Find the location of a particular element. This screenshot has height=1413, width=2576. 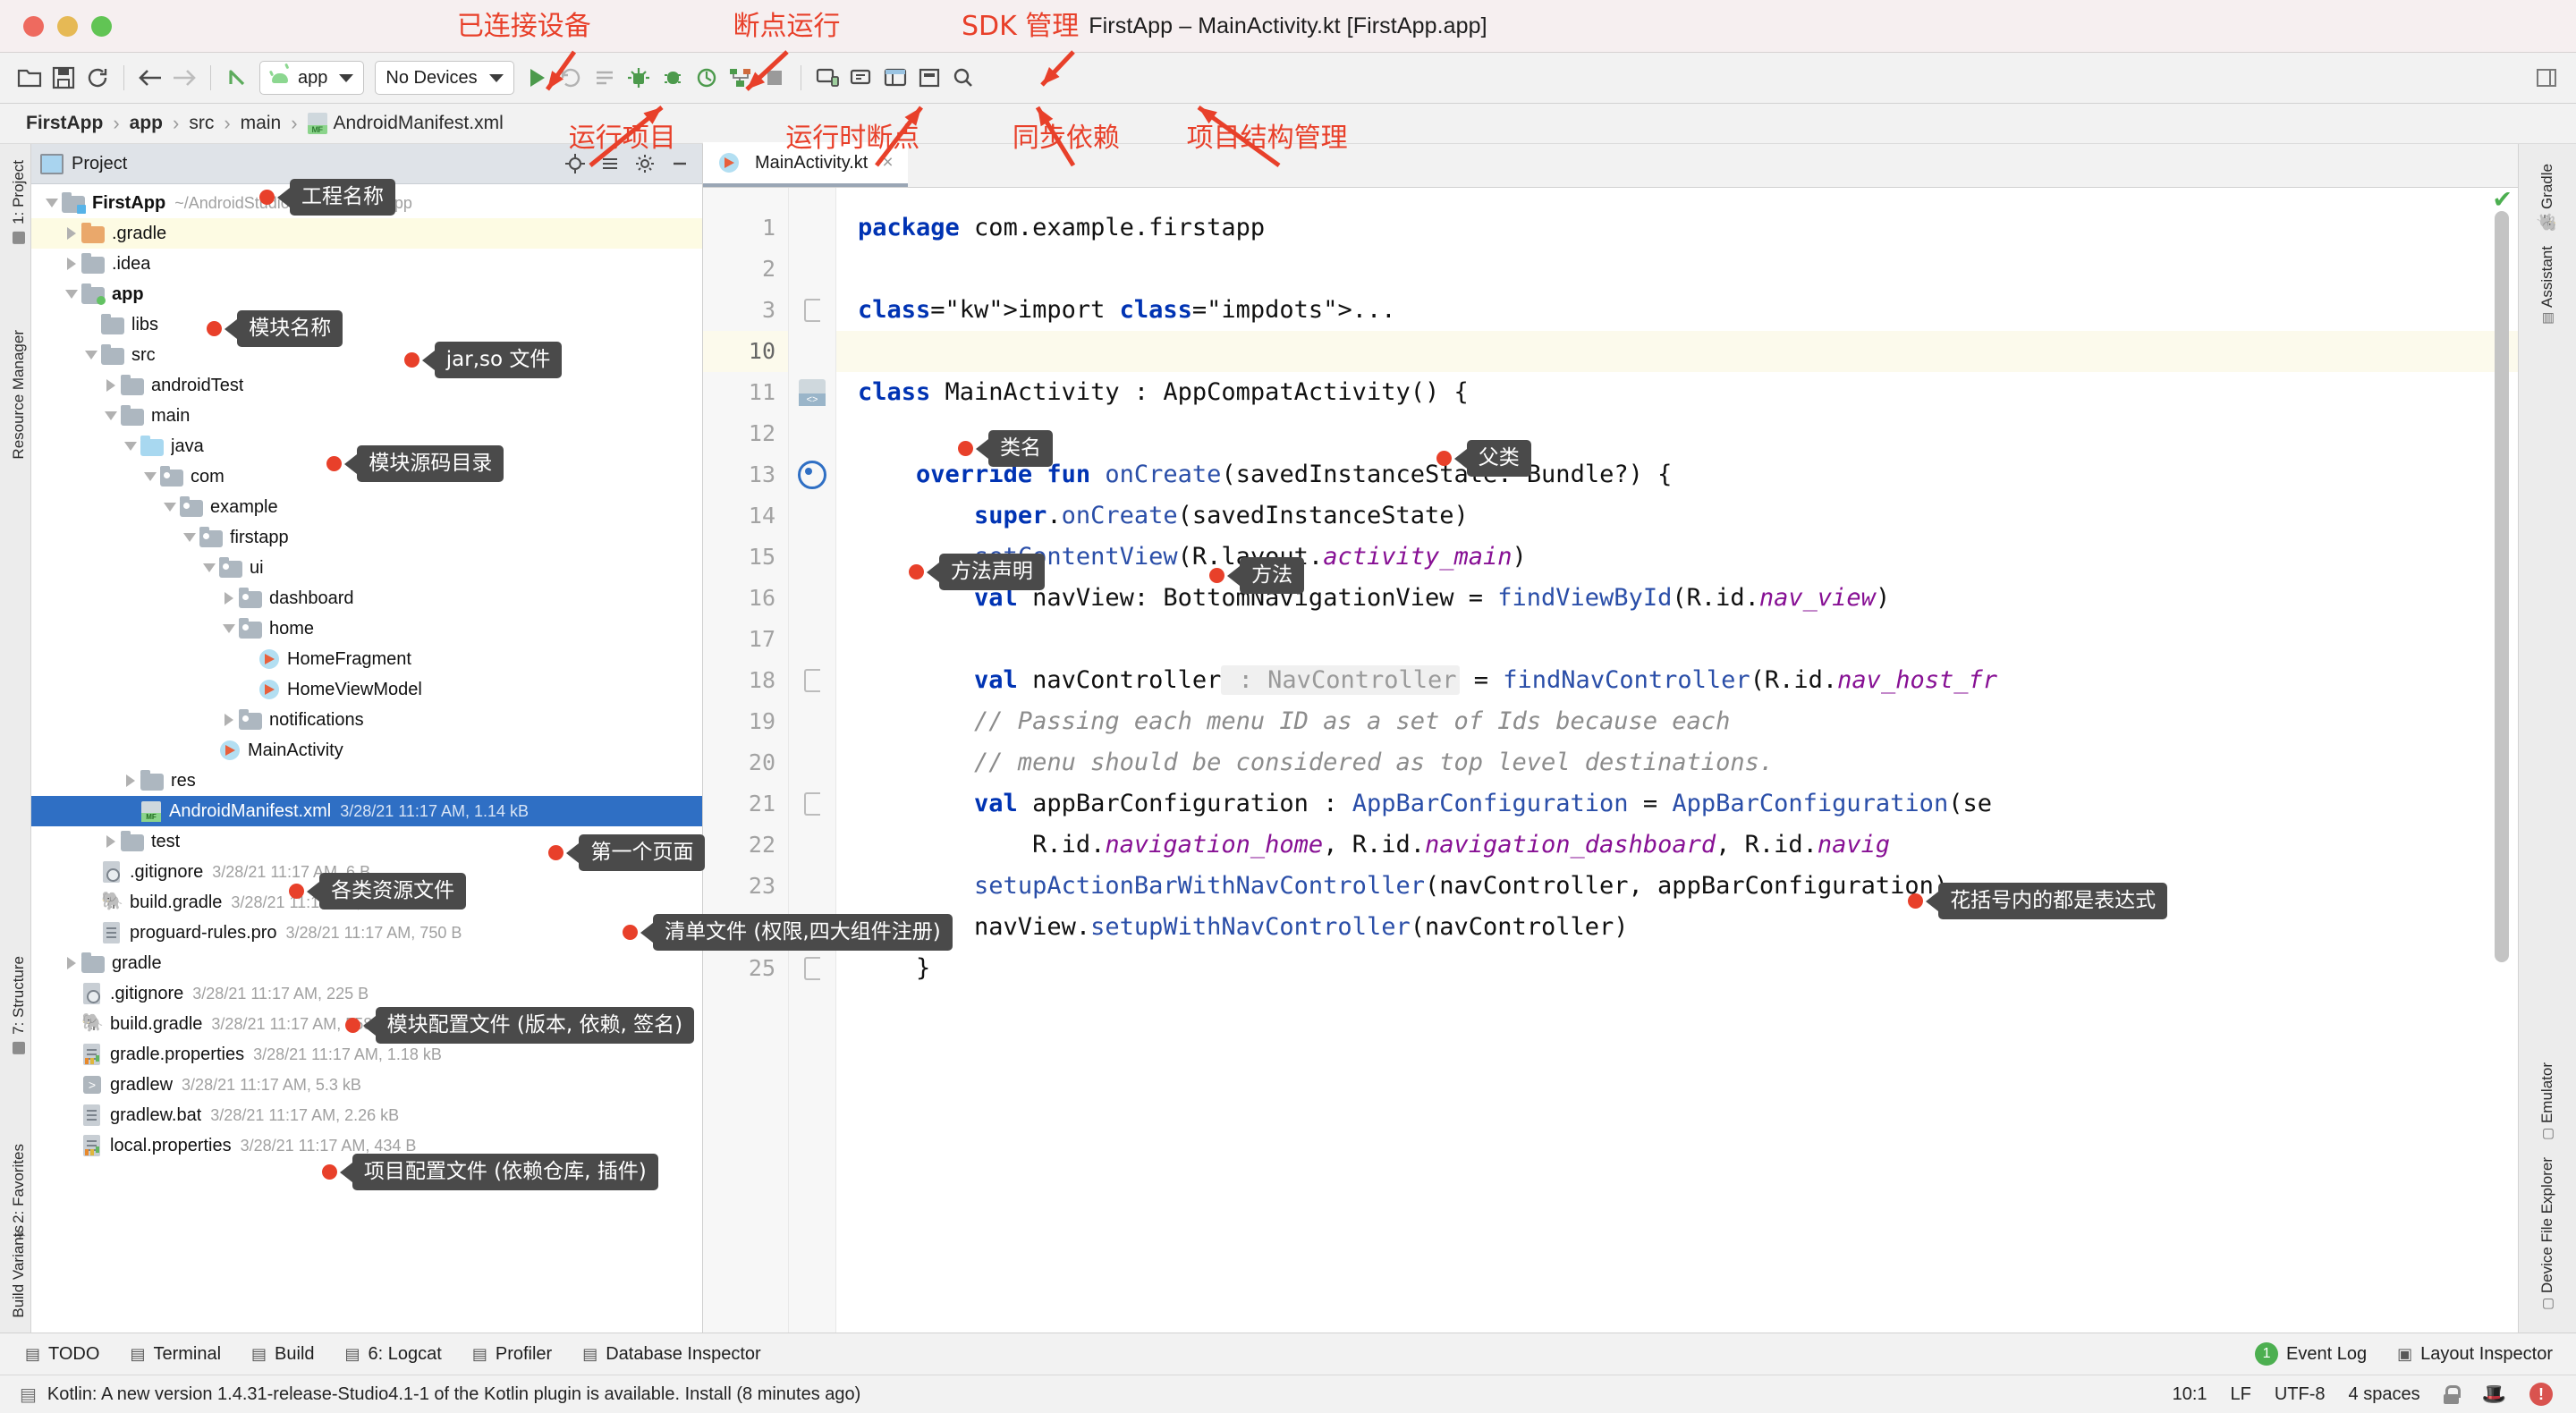

tree-row: androidTest is located at coordinates (366, 385).